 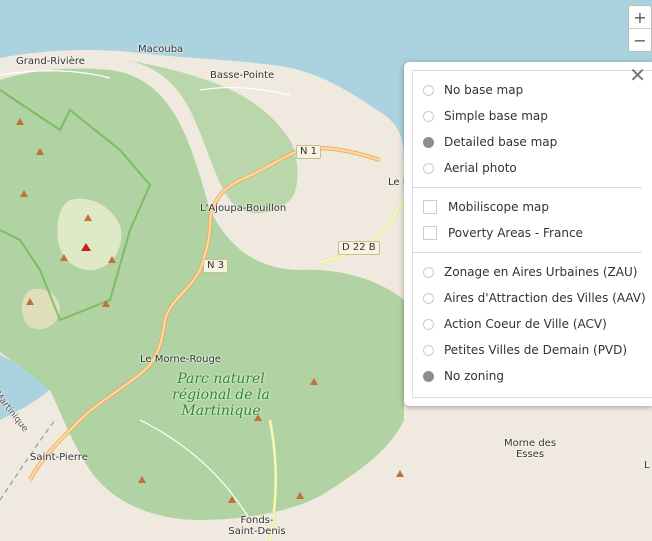 What do you see at coordinates (496, 116) in the screenshot?
I see `option-label: Simple base map` at bounding box center [496, 116].